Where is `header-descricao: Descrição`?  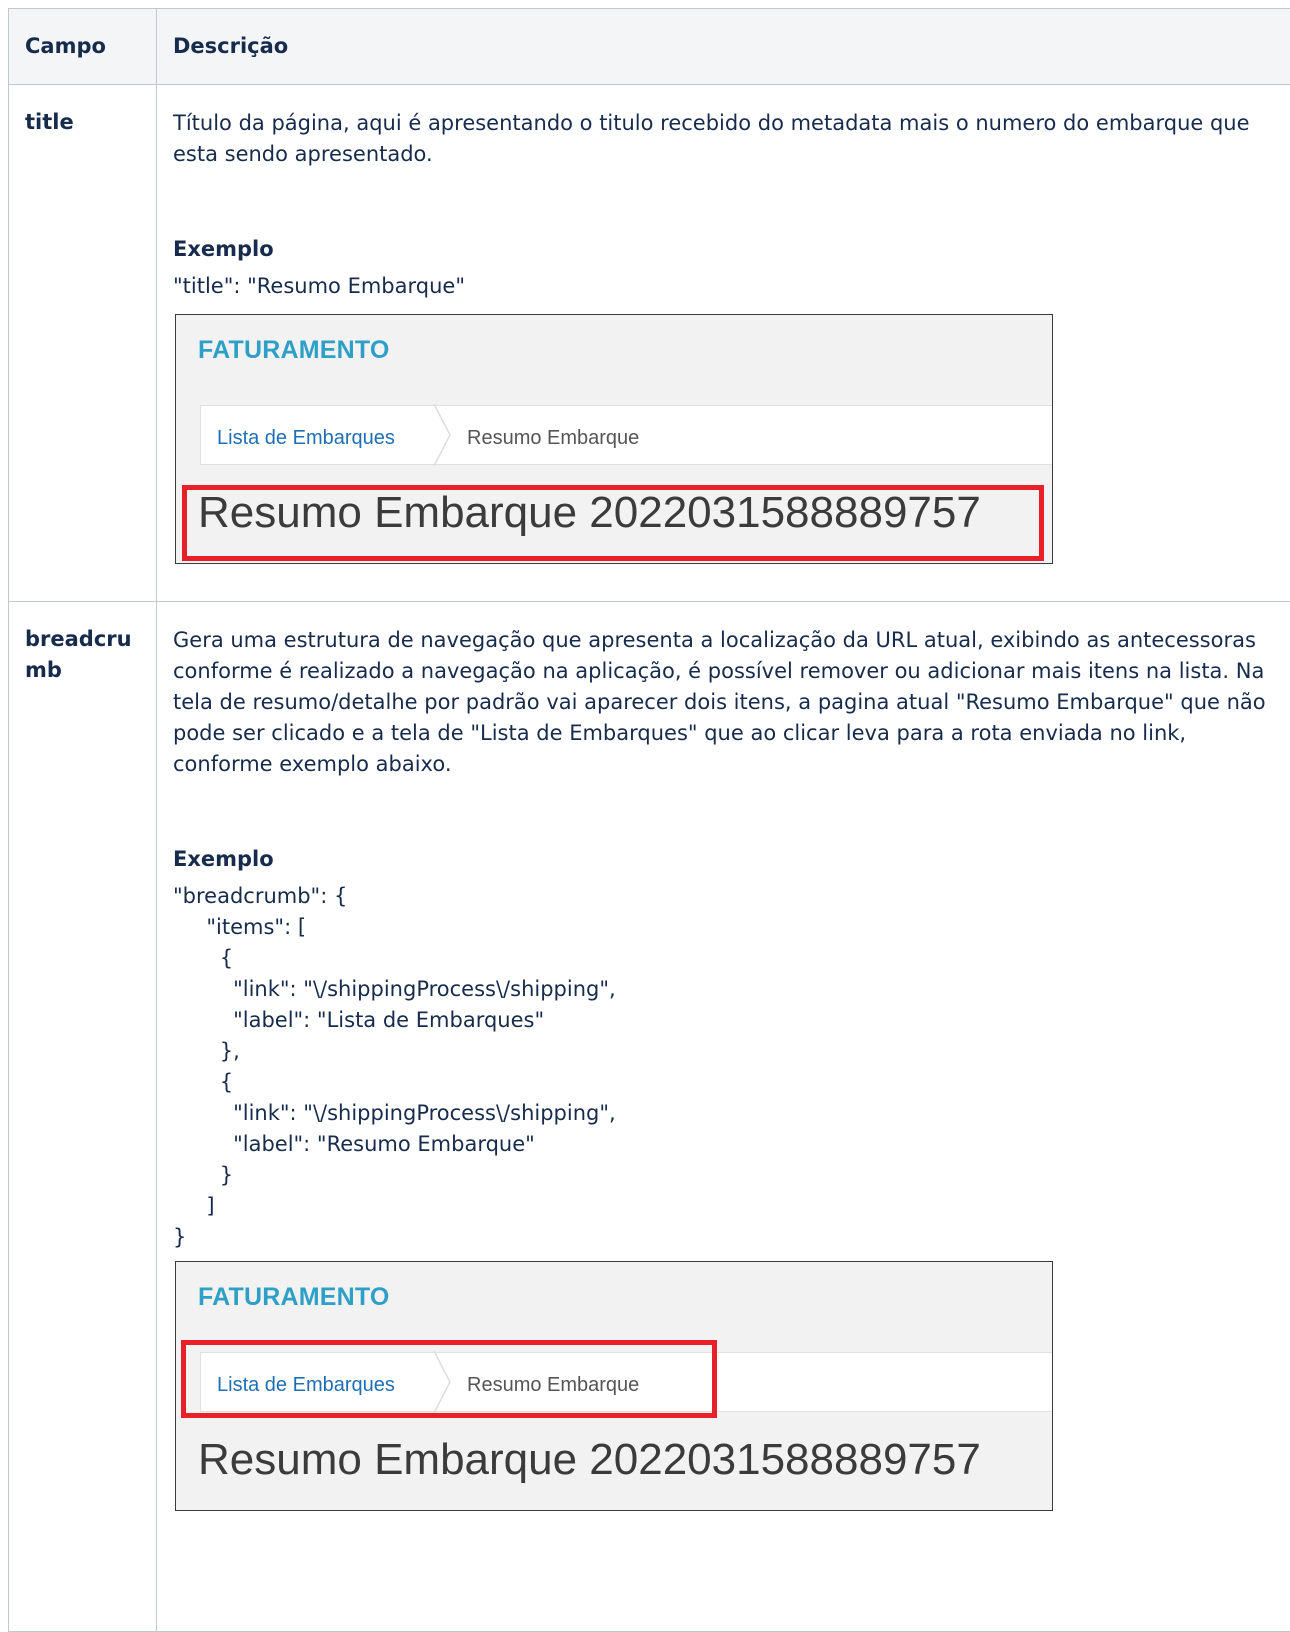 header-descricao: Descrição is located at coordinates (723, 47).